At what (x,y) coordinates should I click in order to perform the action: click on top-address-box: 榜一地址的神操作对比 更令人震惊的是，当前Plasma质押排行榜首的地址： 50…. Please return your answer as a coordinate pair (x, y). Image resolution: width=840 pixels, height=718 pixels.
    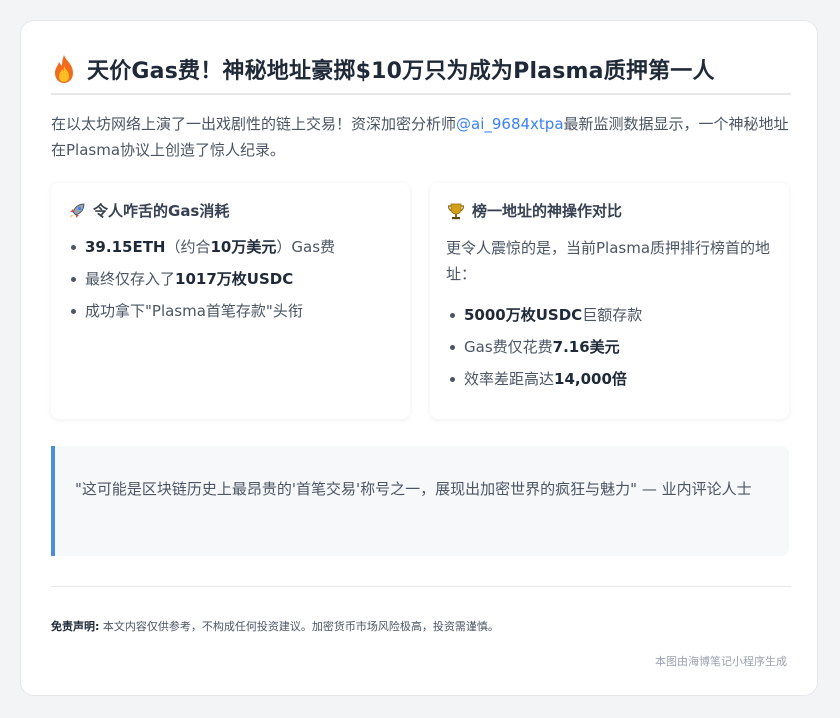
    Looking at the image, I should click on (609, 301).